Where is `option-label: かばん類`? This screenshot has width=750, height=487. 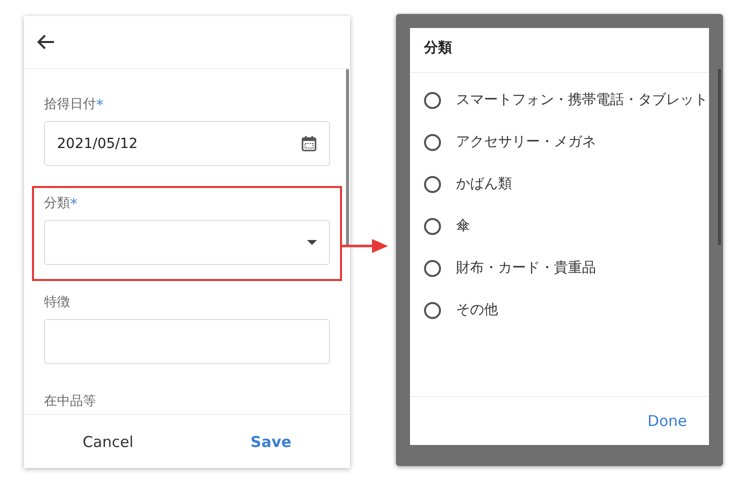
option-label: かばん類 is located at coordinates (582, 184).